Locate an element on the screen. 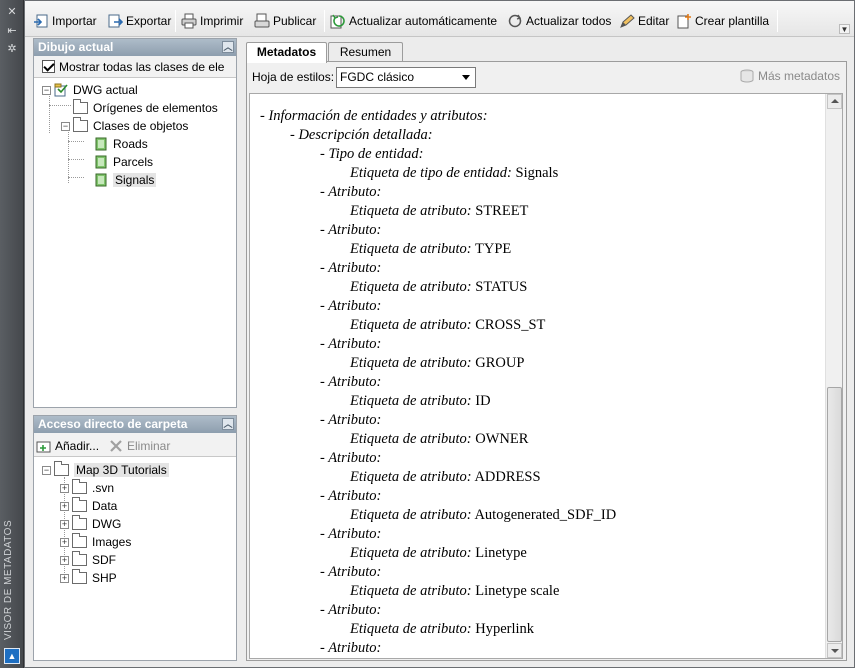  tree-item-folder: + Data is located at coordinates (88, 506).